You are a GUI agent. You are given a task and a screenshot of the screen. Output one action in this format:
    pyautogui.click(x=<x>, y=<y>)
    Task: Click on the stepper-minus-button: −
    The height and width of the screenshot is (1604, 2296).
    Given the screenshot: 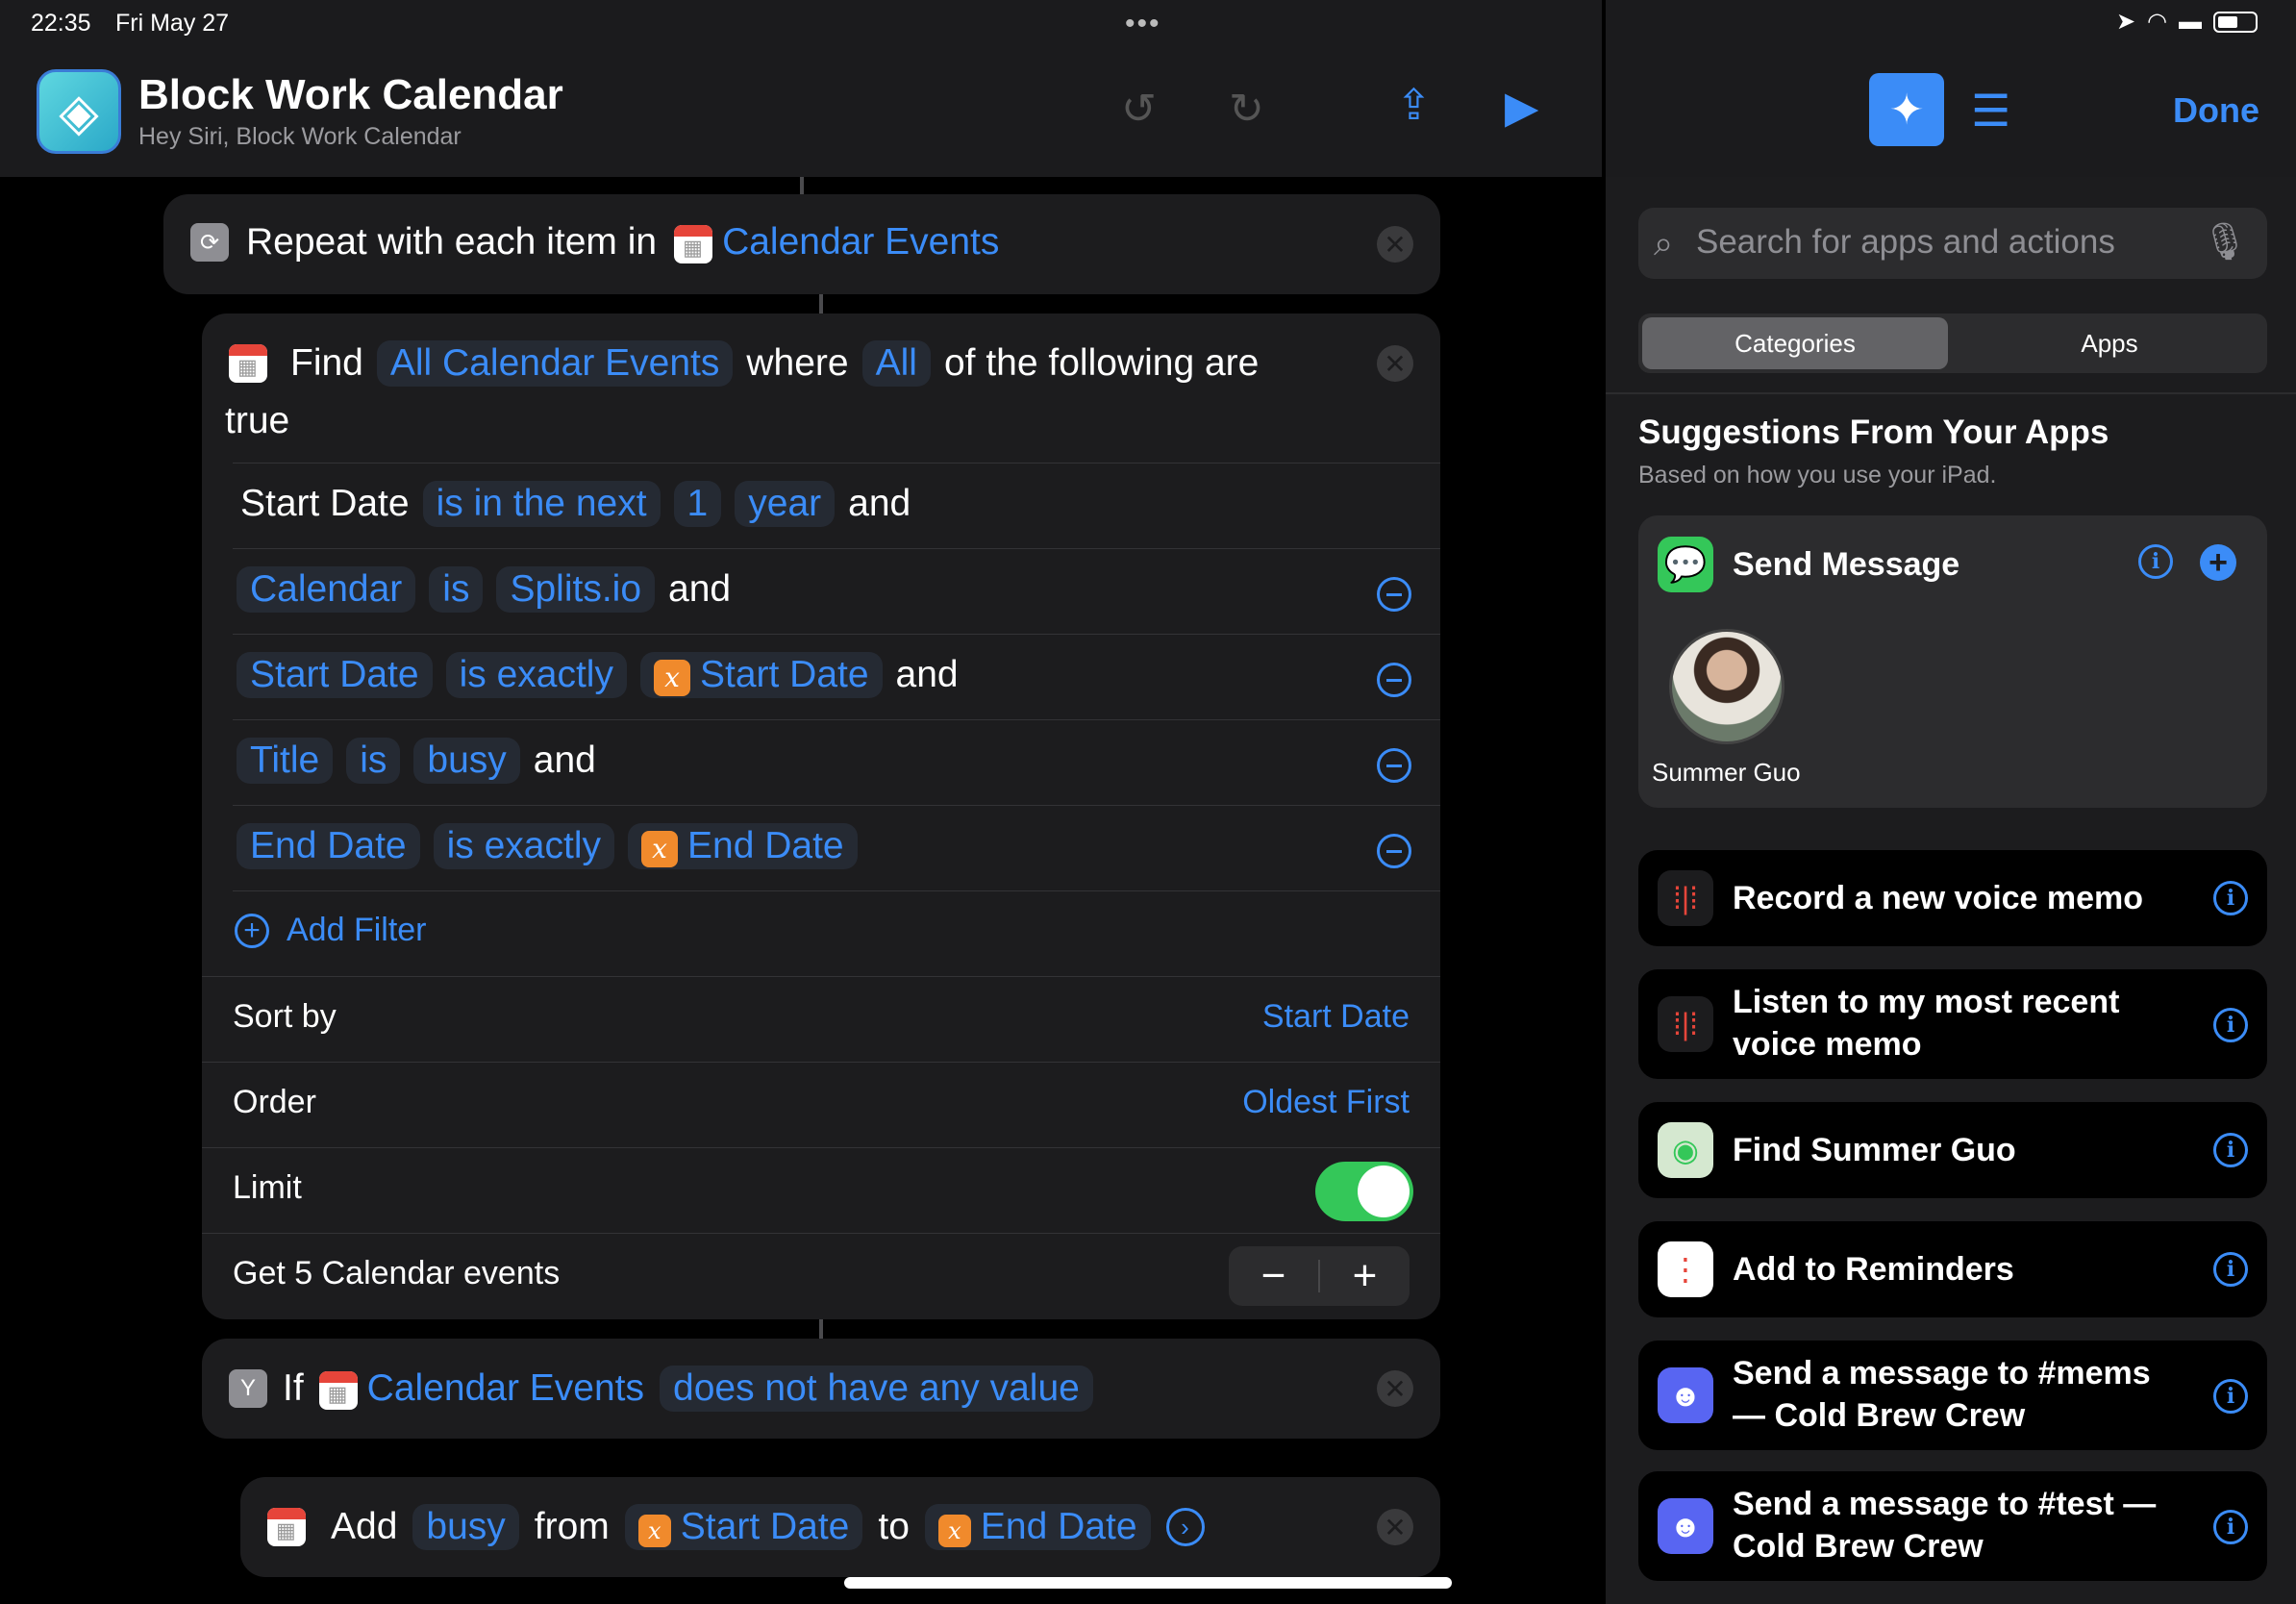 What is the action you would take?
    pyautogui.click(x=1273, y=1276)
    